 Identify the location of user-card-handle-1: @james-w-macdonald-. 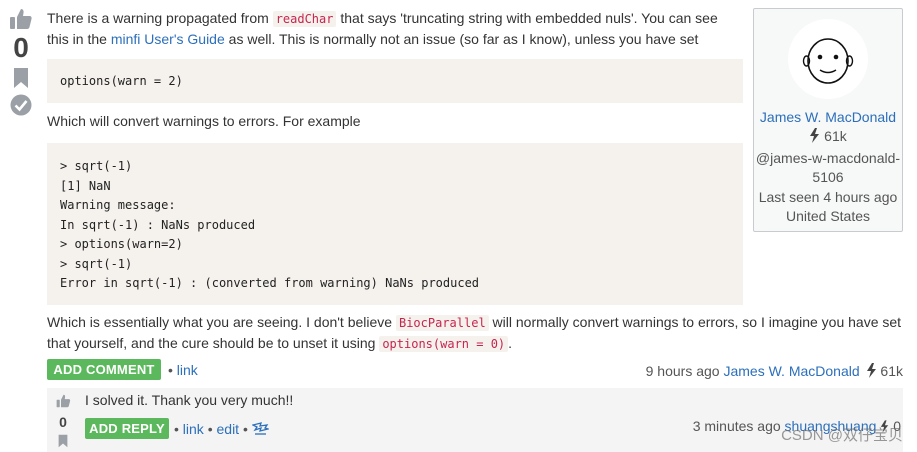
(828, 157).